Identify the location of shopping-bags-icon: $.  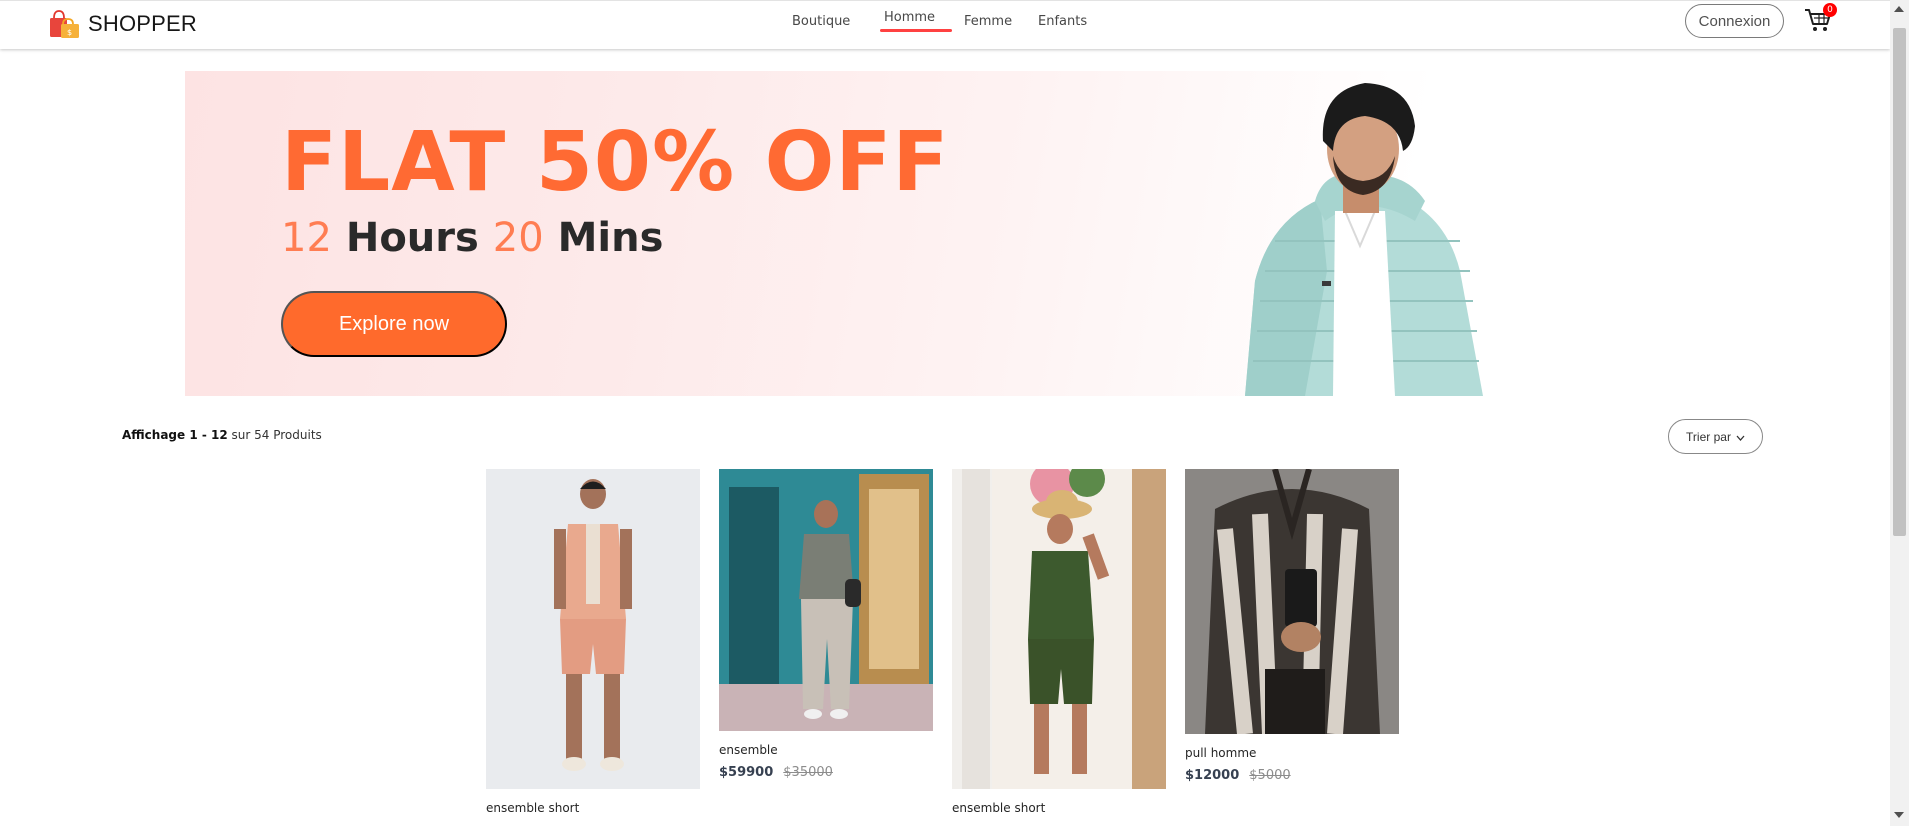
(64, 24).